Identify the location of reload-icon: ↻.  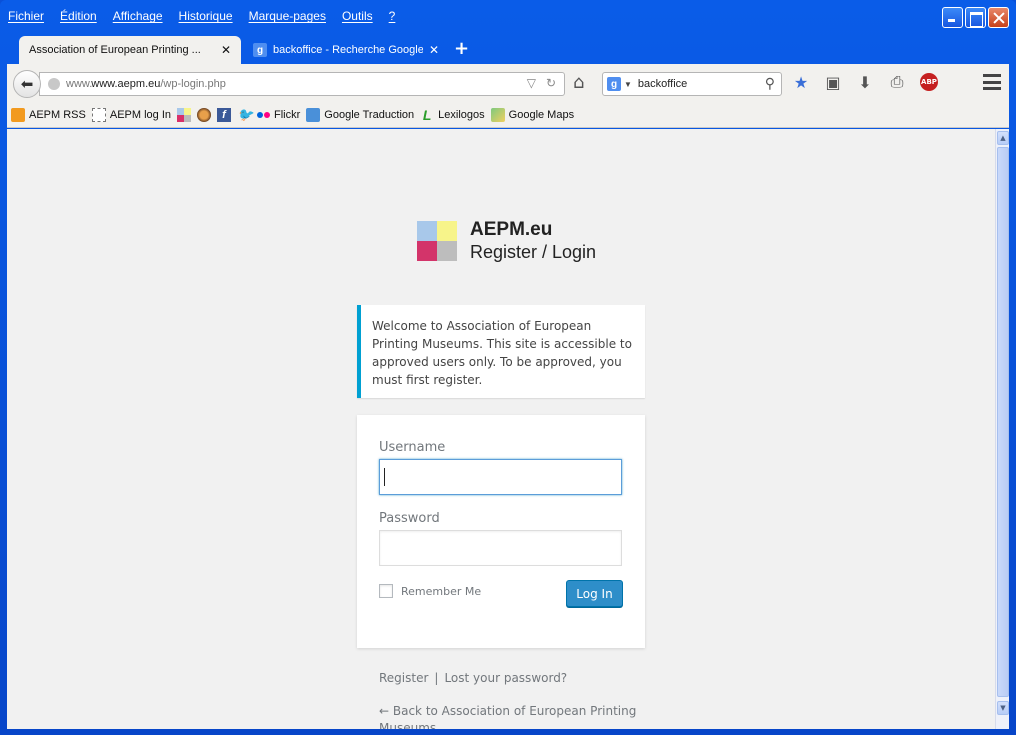
(551, 83).